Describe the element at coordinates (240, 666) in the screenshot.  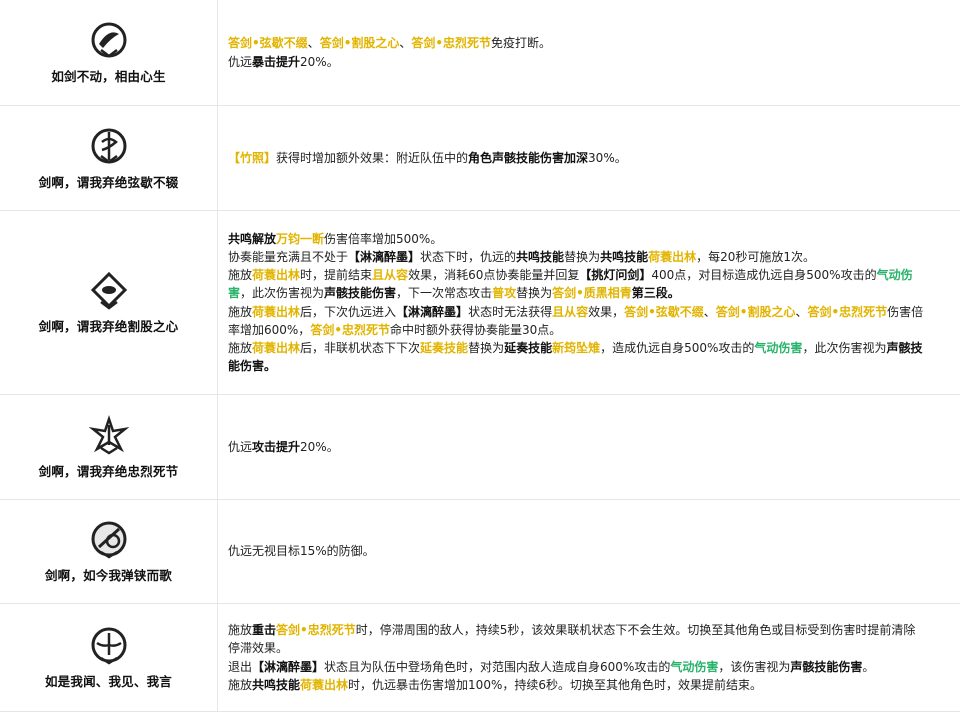
I see `text-segment: 退出` at that location.